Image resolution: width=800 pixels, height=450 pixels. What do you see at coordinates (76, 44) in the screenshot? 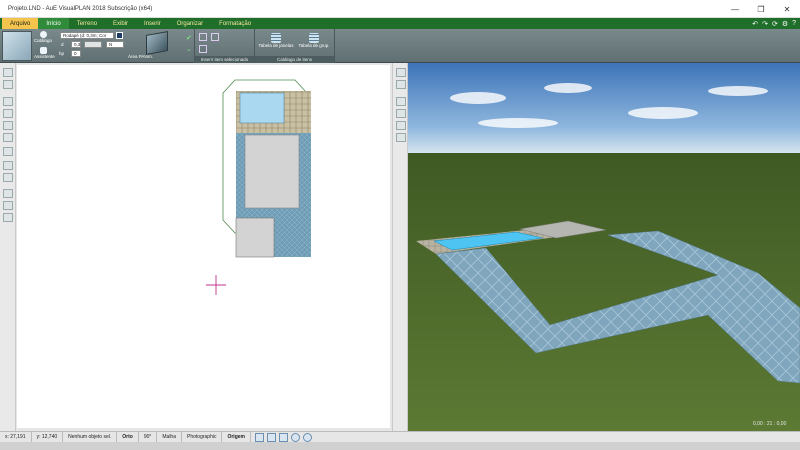
I see `field-d-input: 0,3` at bounding box center [76, 44].